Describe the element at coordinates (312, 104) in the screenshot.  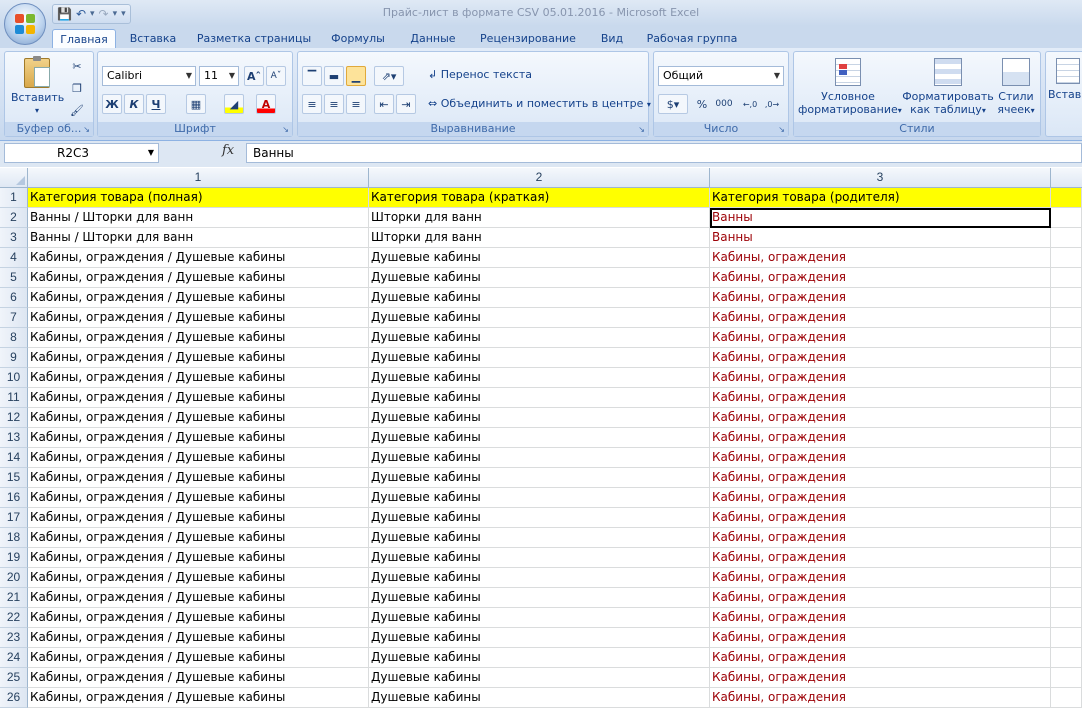
I see `align-left-icon: ≡` at that location.